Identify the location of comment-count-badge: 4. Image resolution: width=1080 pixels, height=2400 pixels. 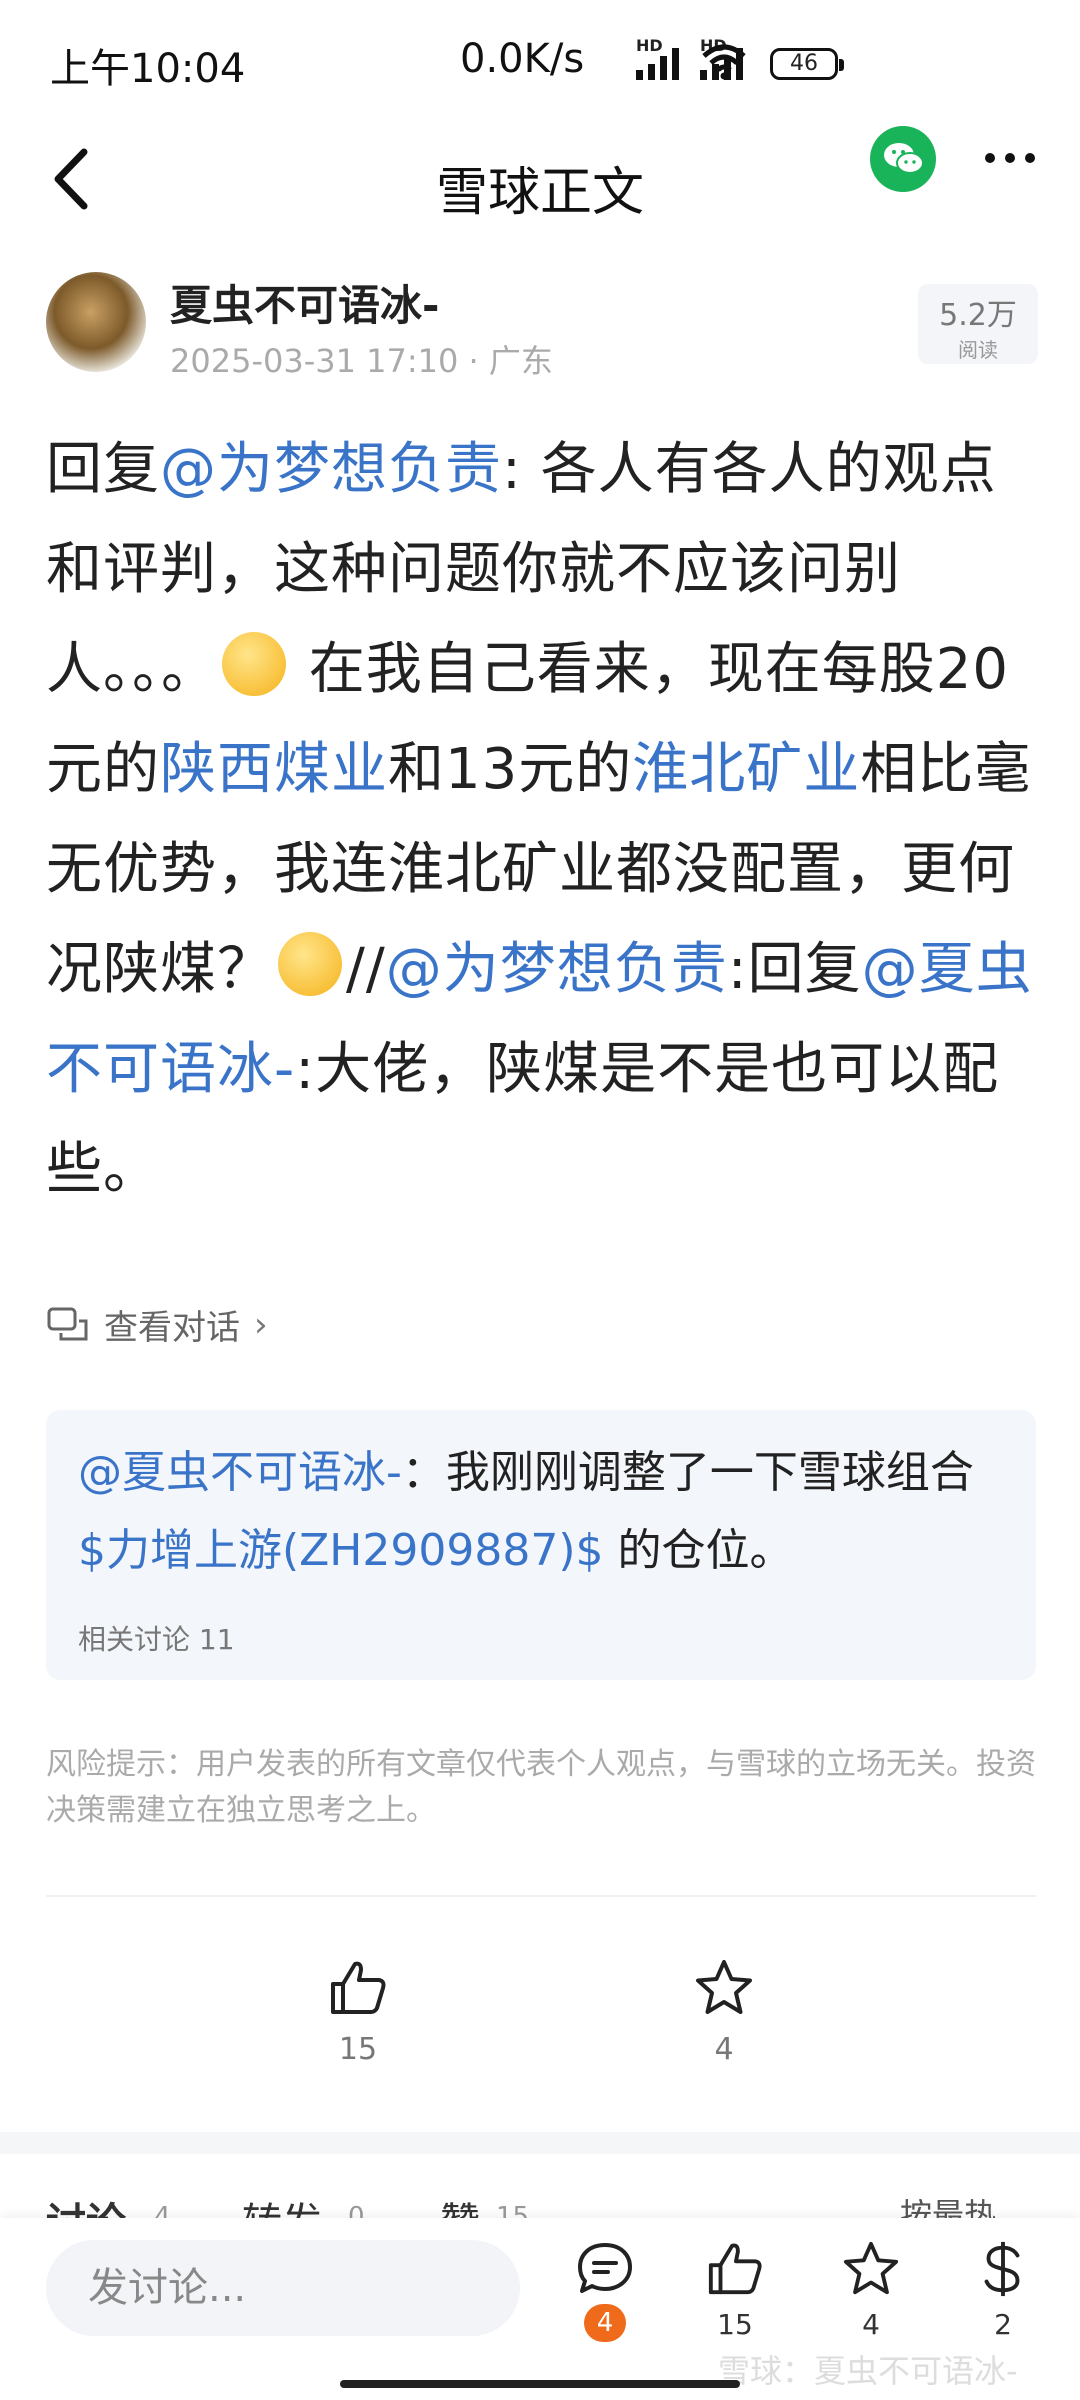
(605, 2323).